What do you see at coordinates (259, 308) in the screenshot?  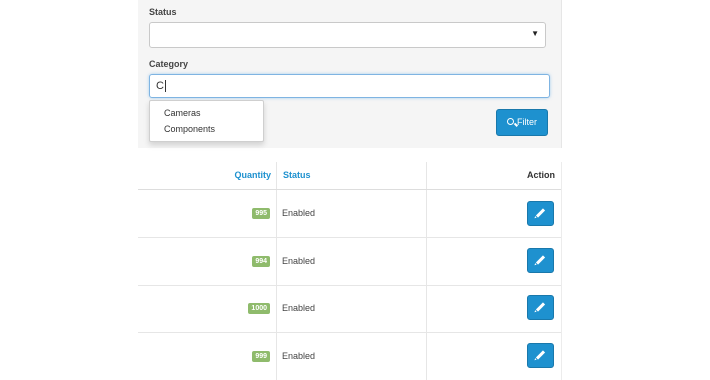 I see `quantity-badge: 1000` at bounding box center [259, 308].